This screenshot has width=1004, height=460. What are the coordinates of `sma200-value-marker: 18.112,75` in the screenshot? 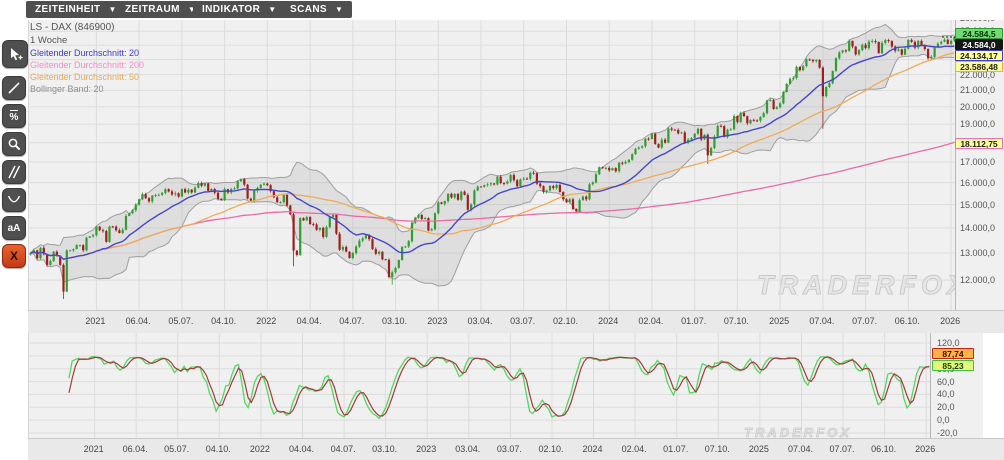 It's located at (979, 143).